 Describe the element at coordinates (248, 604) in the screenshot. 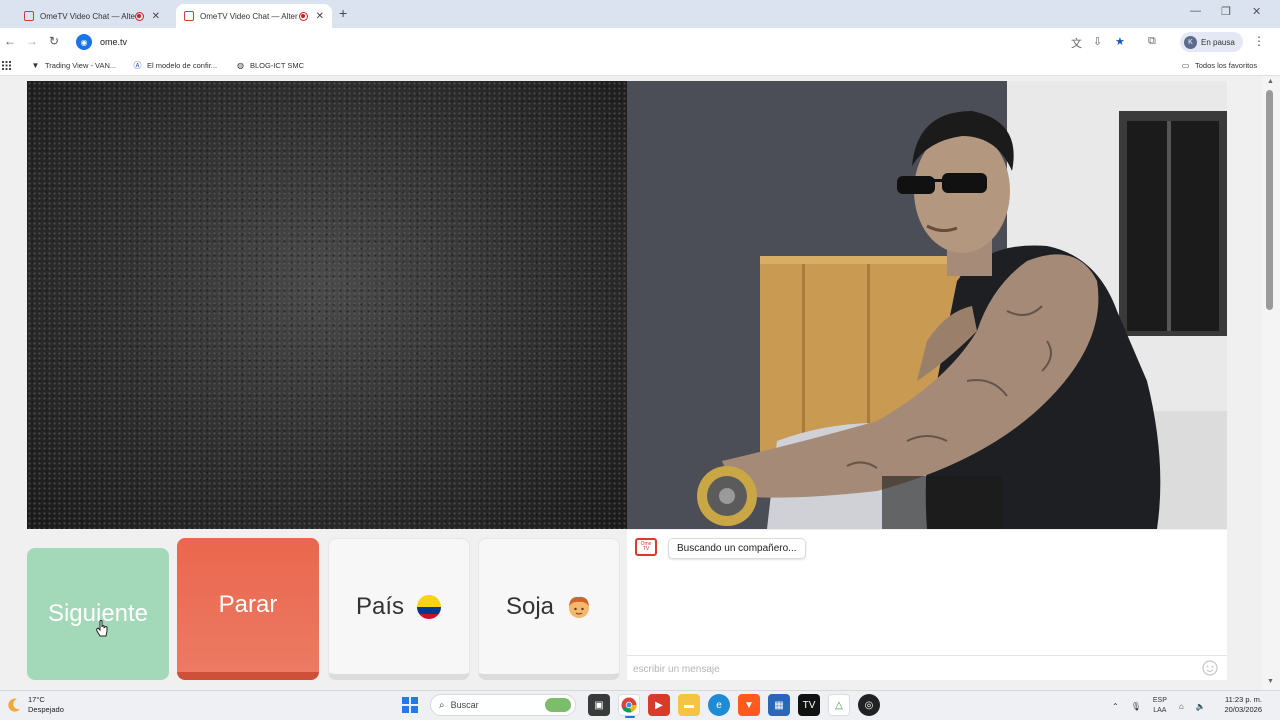

I see `stop-label: Parar` at that location.